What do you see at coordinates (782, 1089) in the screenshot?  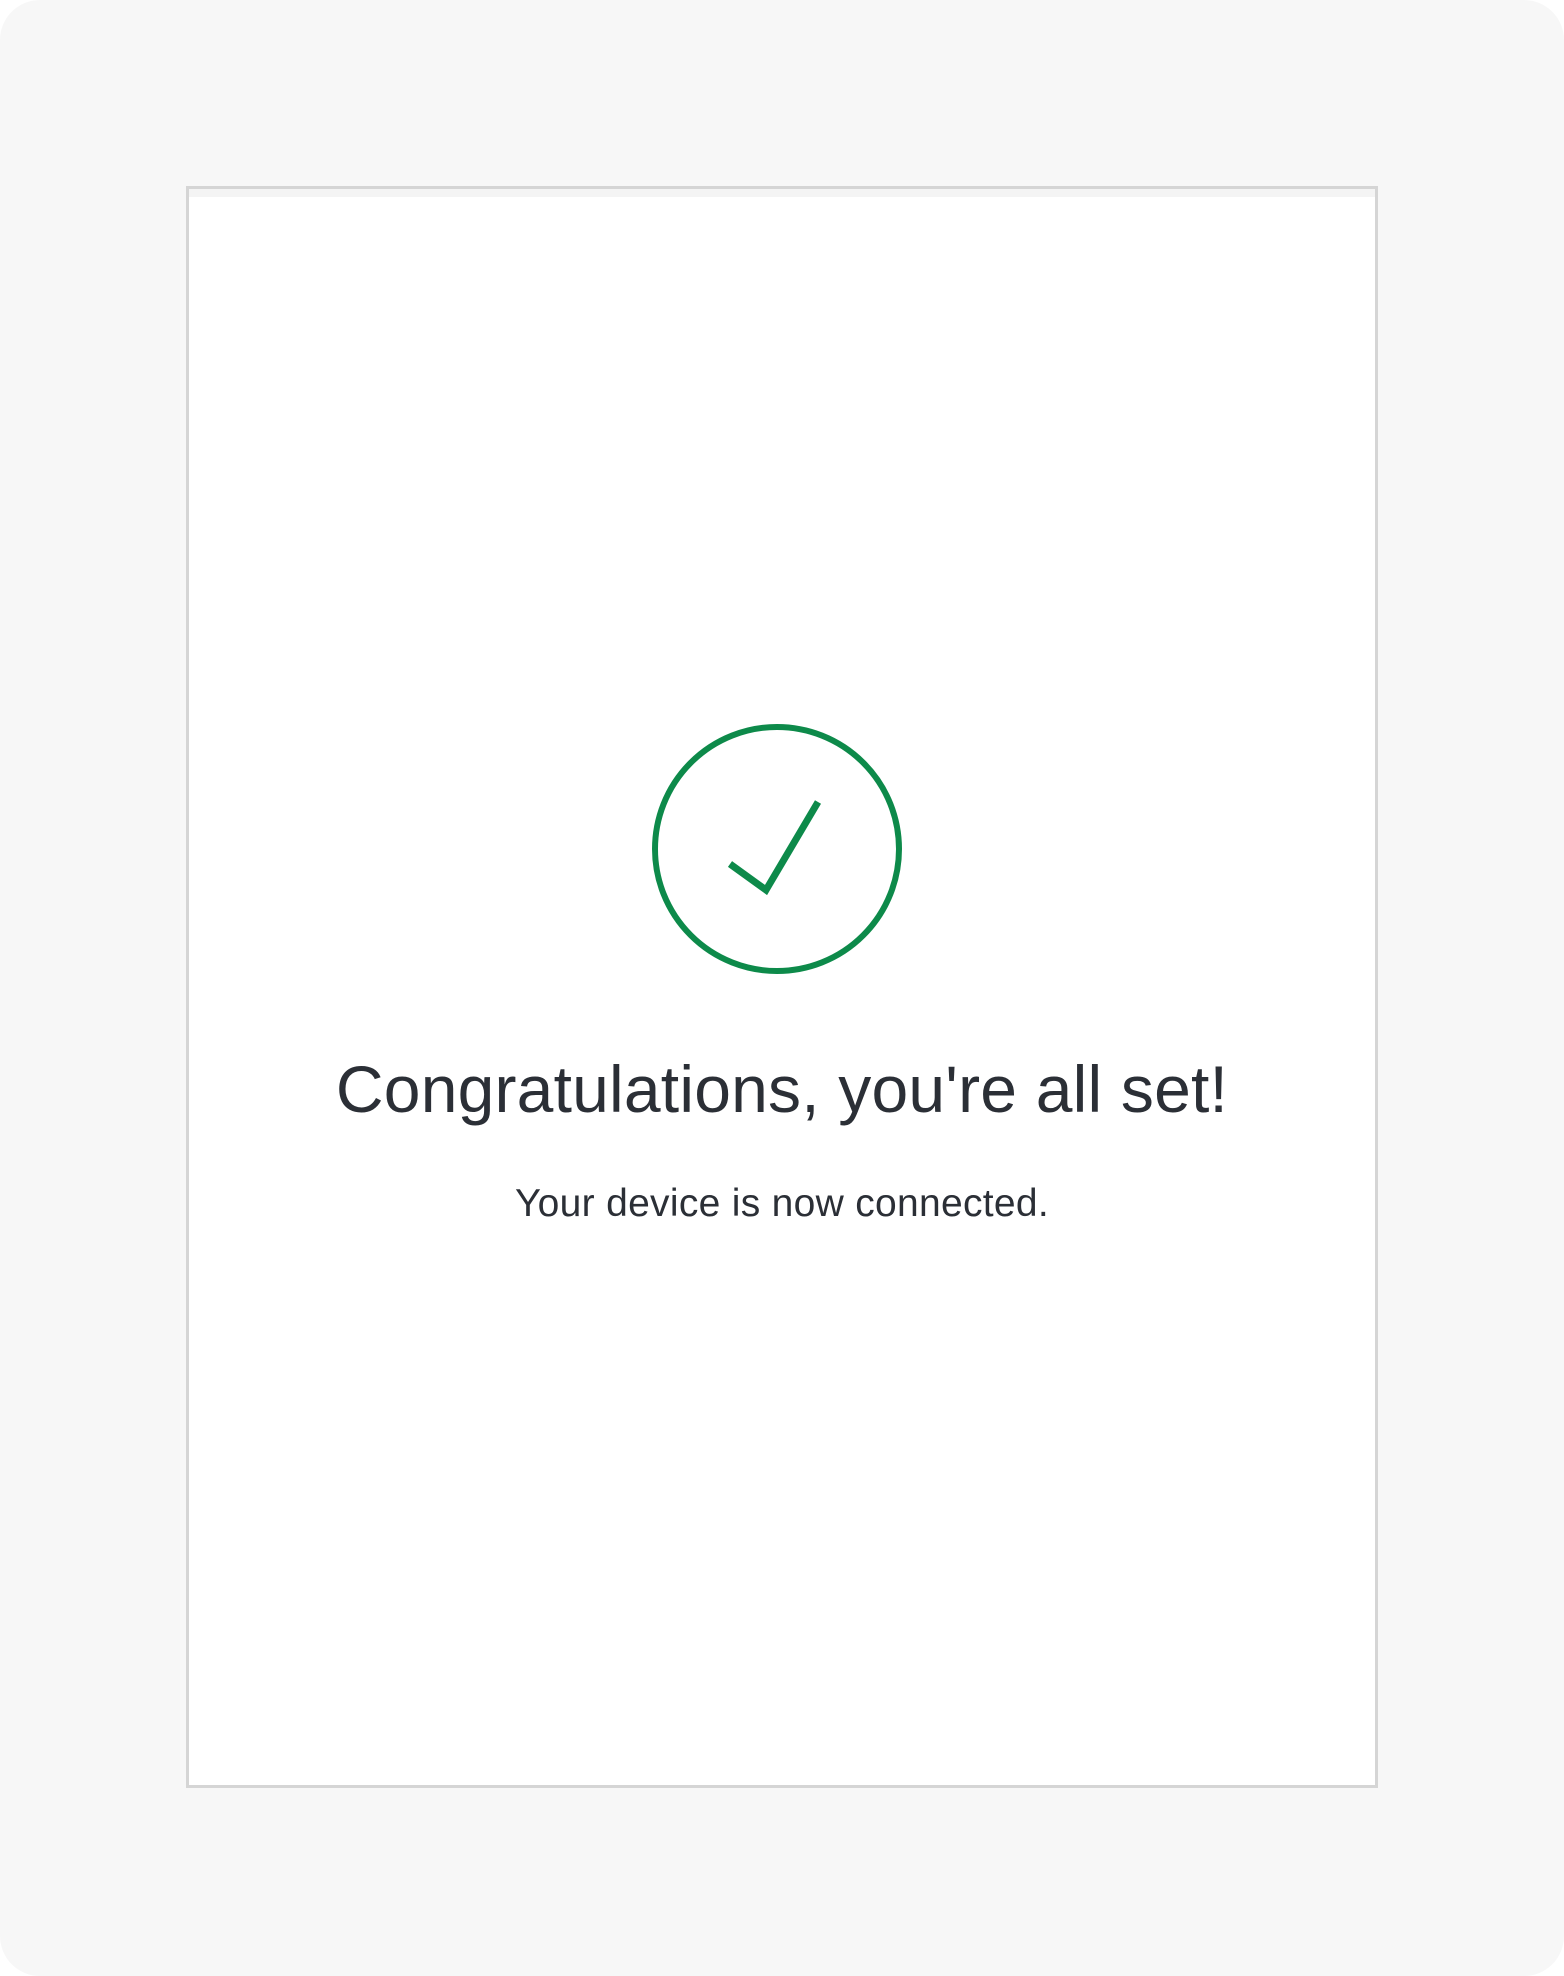 I see `success-title: Congratulations, you're all set!` at bounding box center [782, 1089].